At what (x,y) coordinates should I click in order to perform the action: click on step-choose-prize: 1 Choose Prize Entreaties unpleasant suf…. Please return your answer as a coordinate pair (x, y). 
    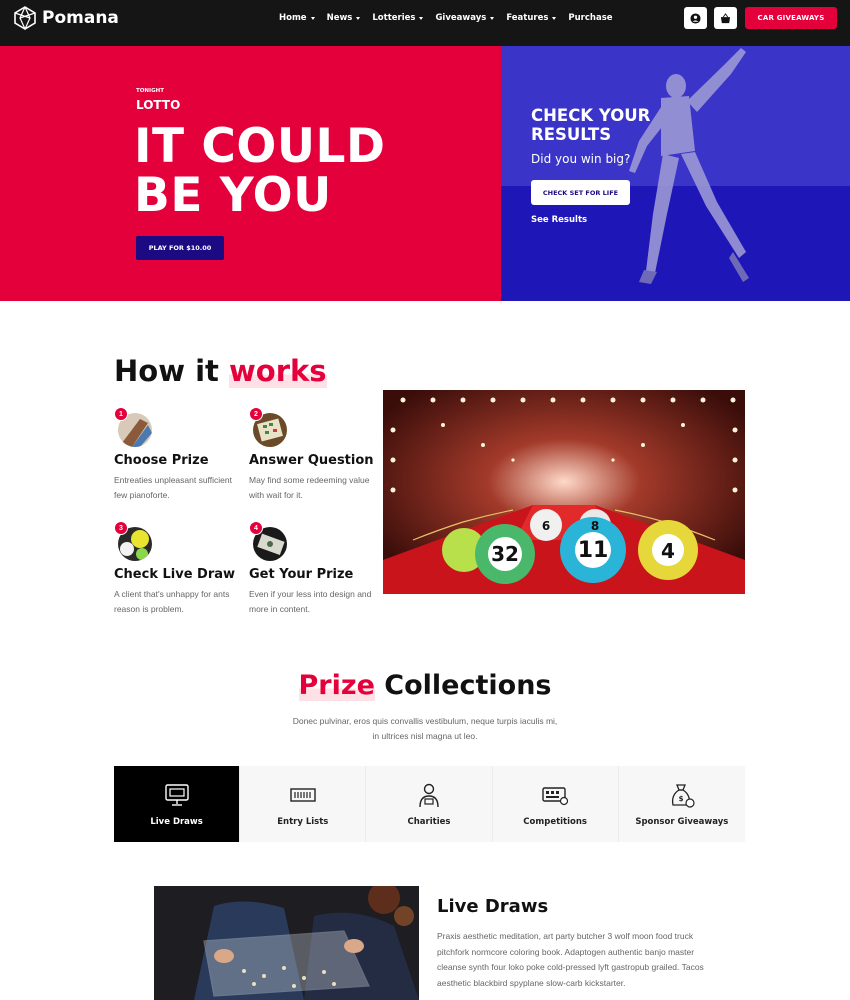
    Looking at the image, I should click on (176, 457).